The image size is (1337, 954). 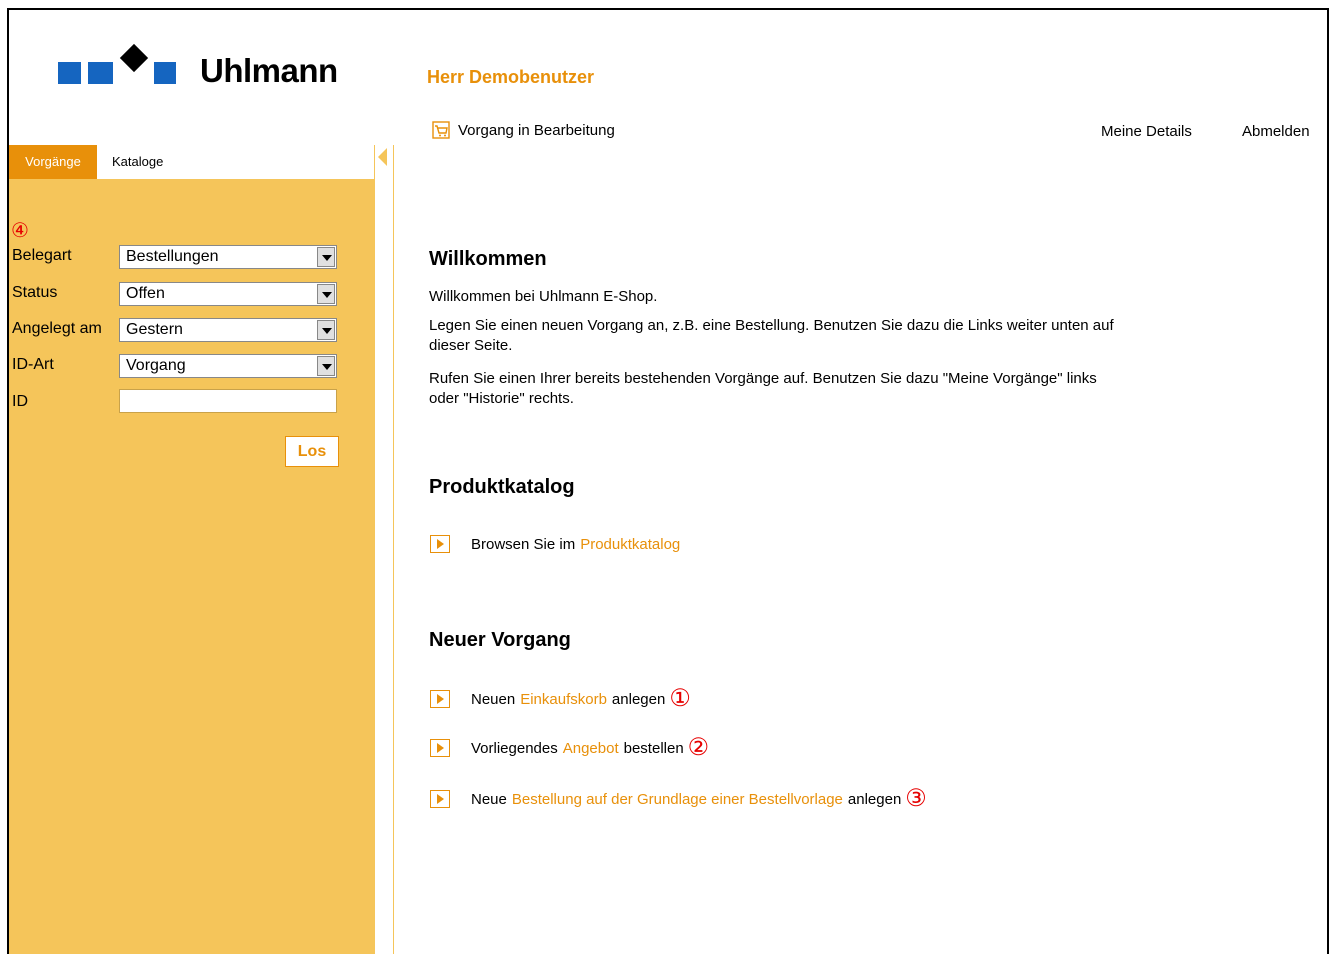 I want to click on shopping-cart-link: Einkaufskorb, so click(x=563, y=699).